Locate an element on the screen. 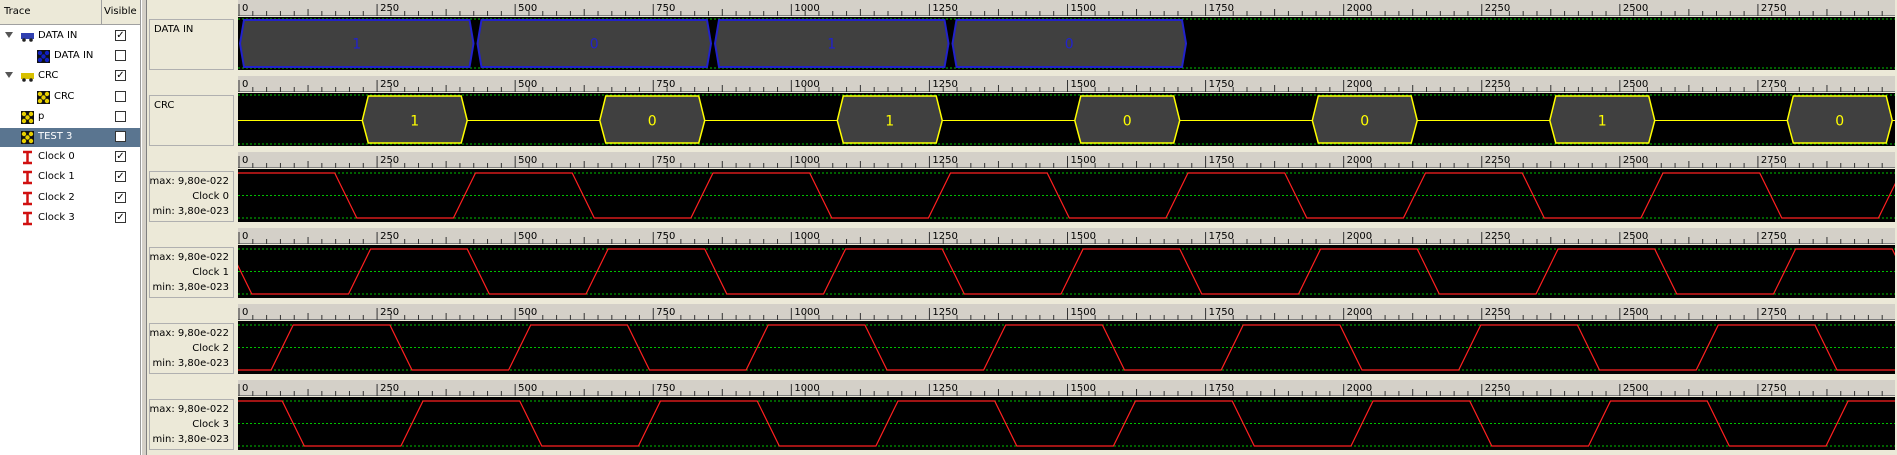  trace-row-clock-0: Clock 0 ✓ is located at coordinates (70, 157).